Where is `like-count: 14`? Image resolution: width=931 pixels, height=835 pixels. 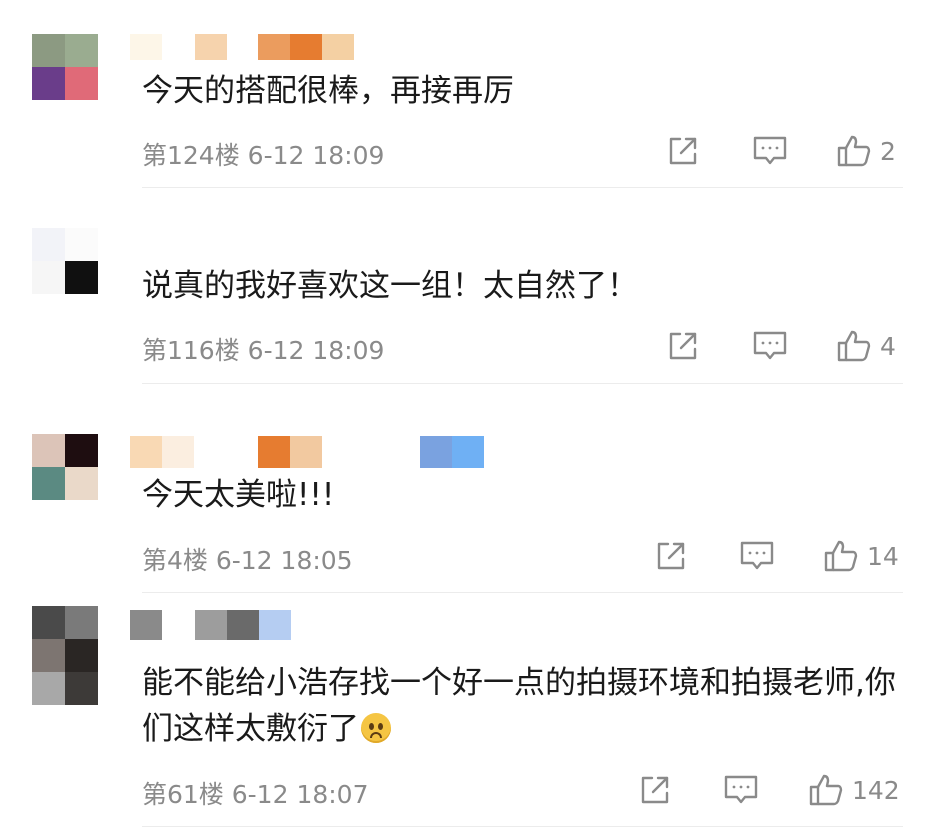 like-count: 14 is located at coordinates (883, 556).